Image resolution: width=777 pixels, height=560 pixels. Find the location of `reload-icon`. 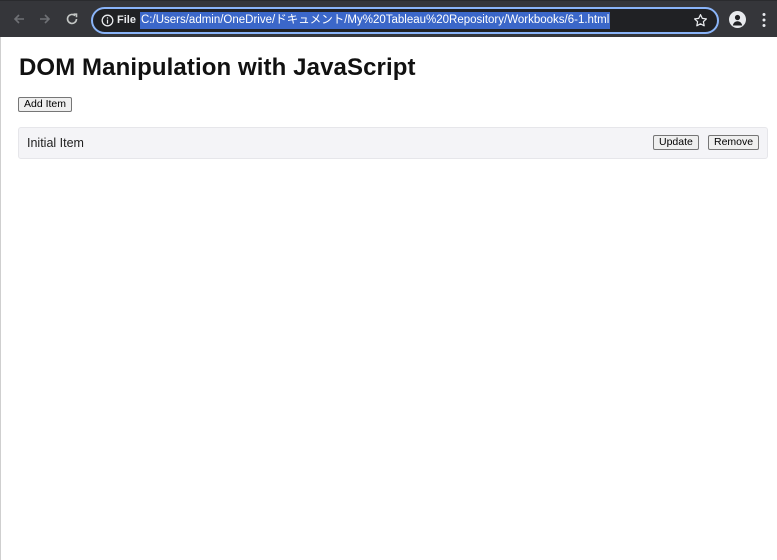

reload-icon is located at coordinates (72, 19).